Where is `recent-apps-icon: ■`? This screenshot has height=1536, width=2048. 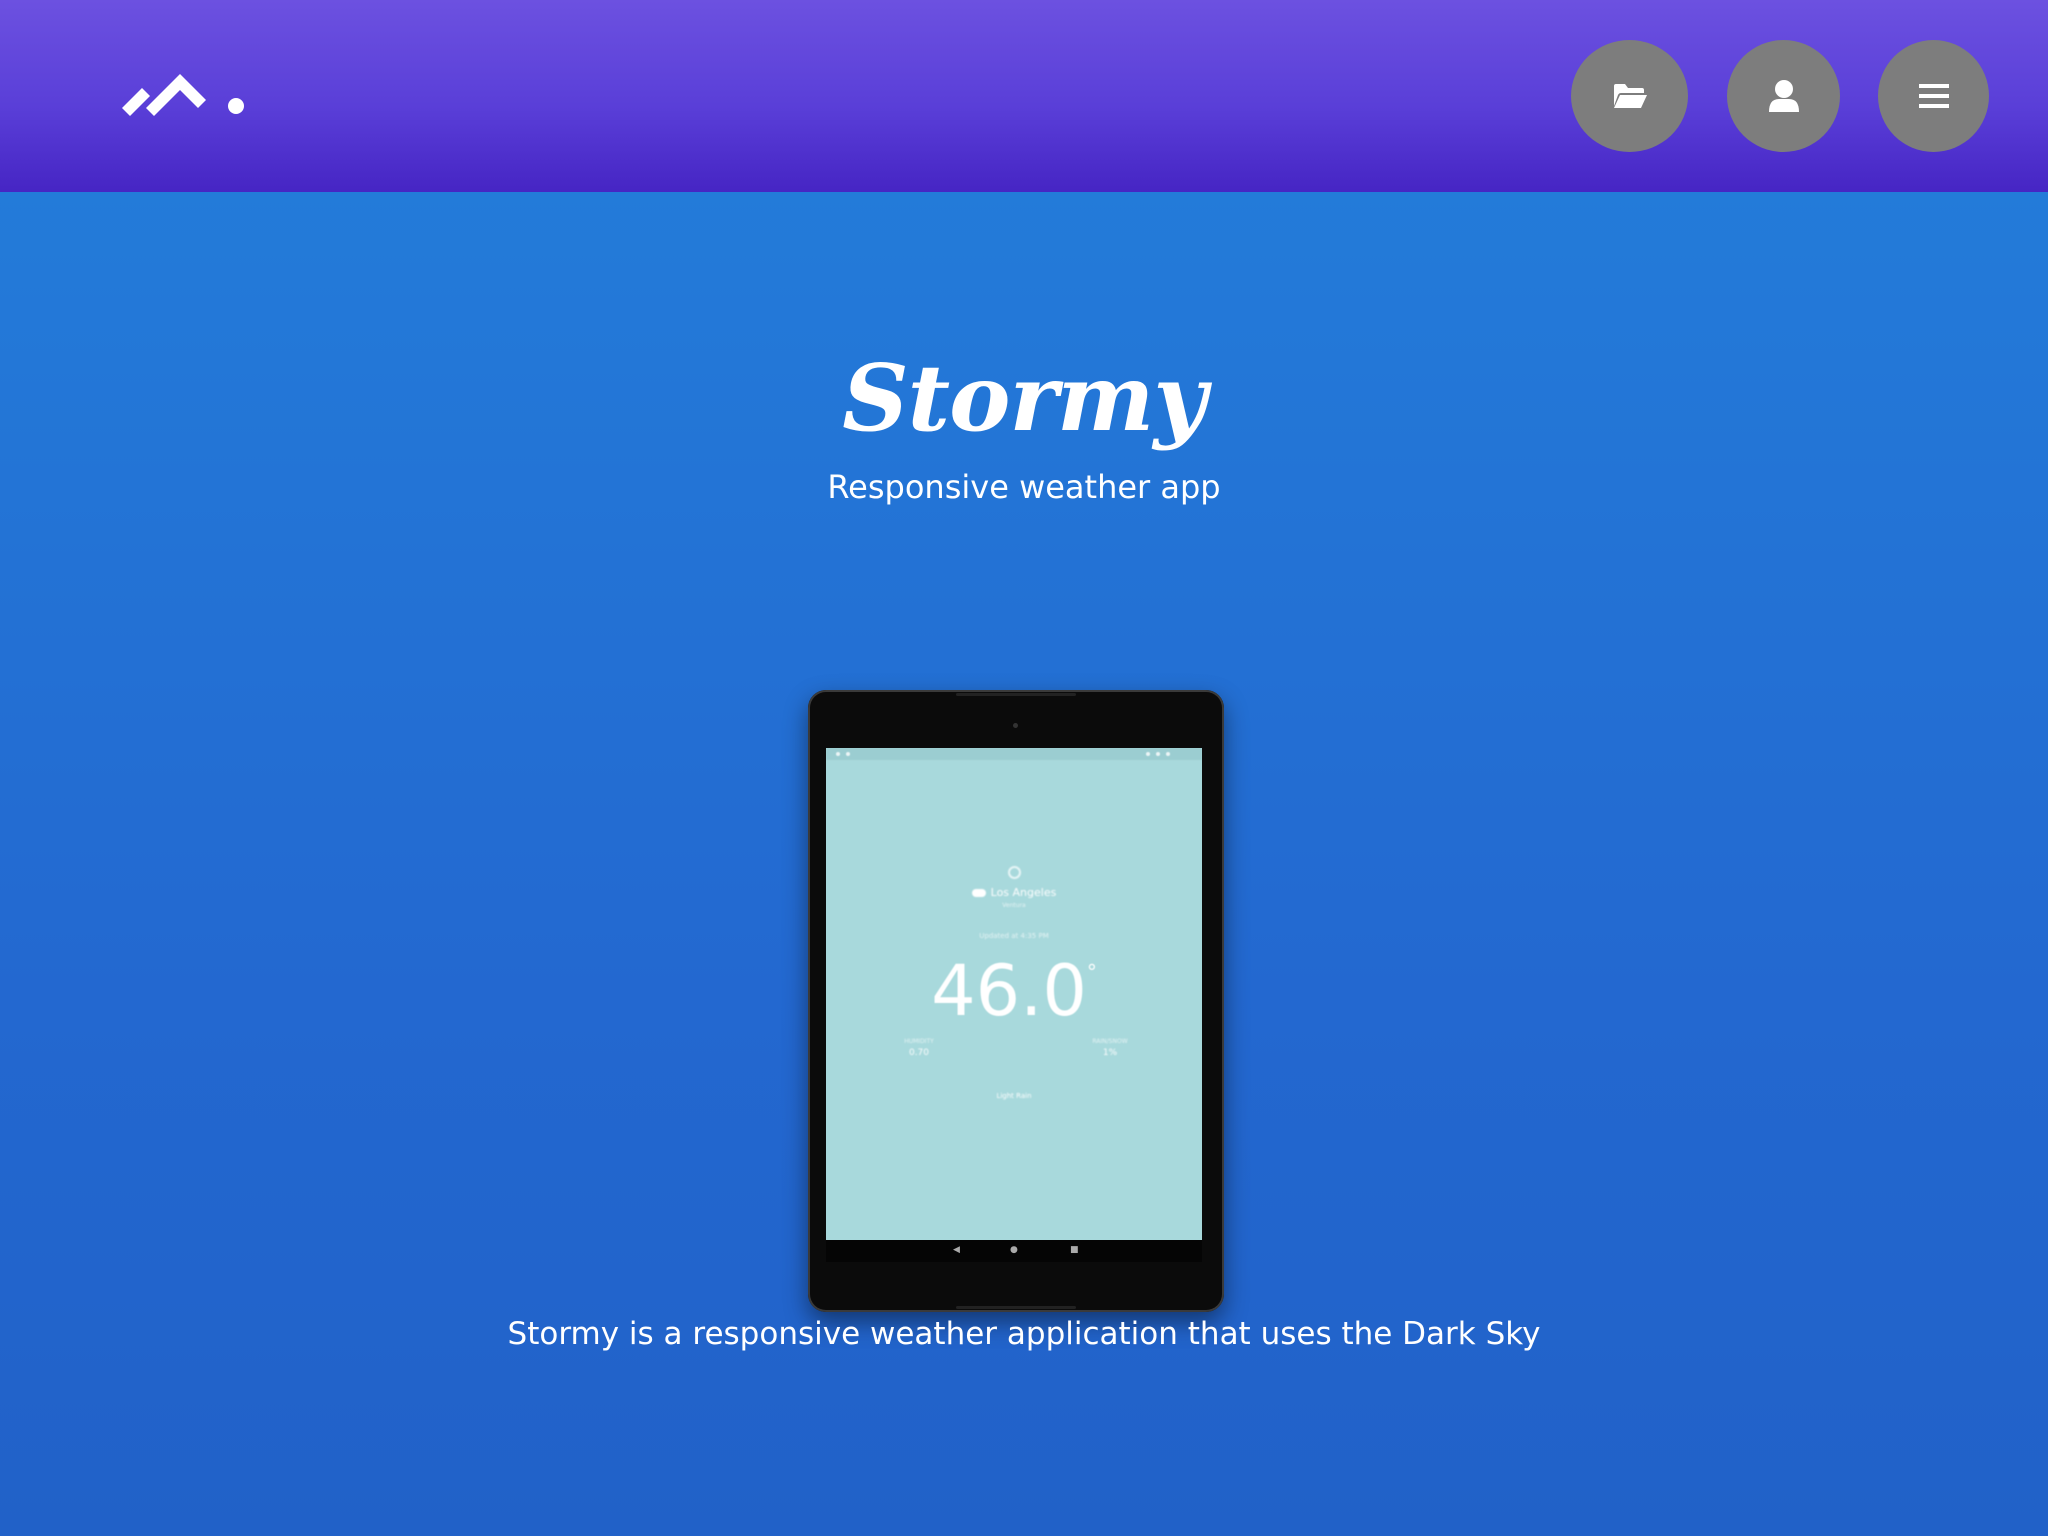
recent-apps-icon: ■ is located at coordinates (1074, 1250).